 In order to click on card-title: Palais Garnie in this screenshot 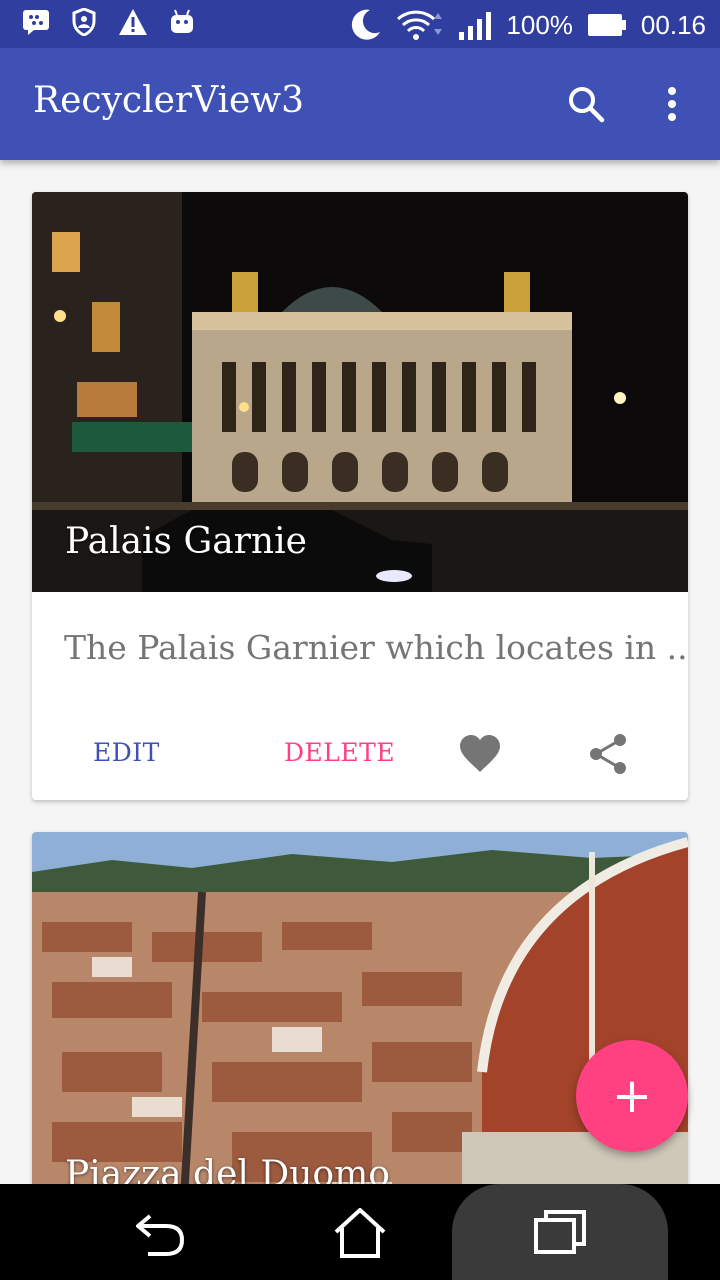, I will do `click(186, 541)`.